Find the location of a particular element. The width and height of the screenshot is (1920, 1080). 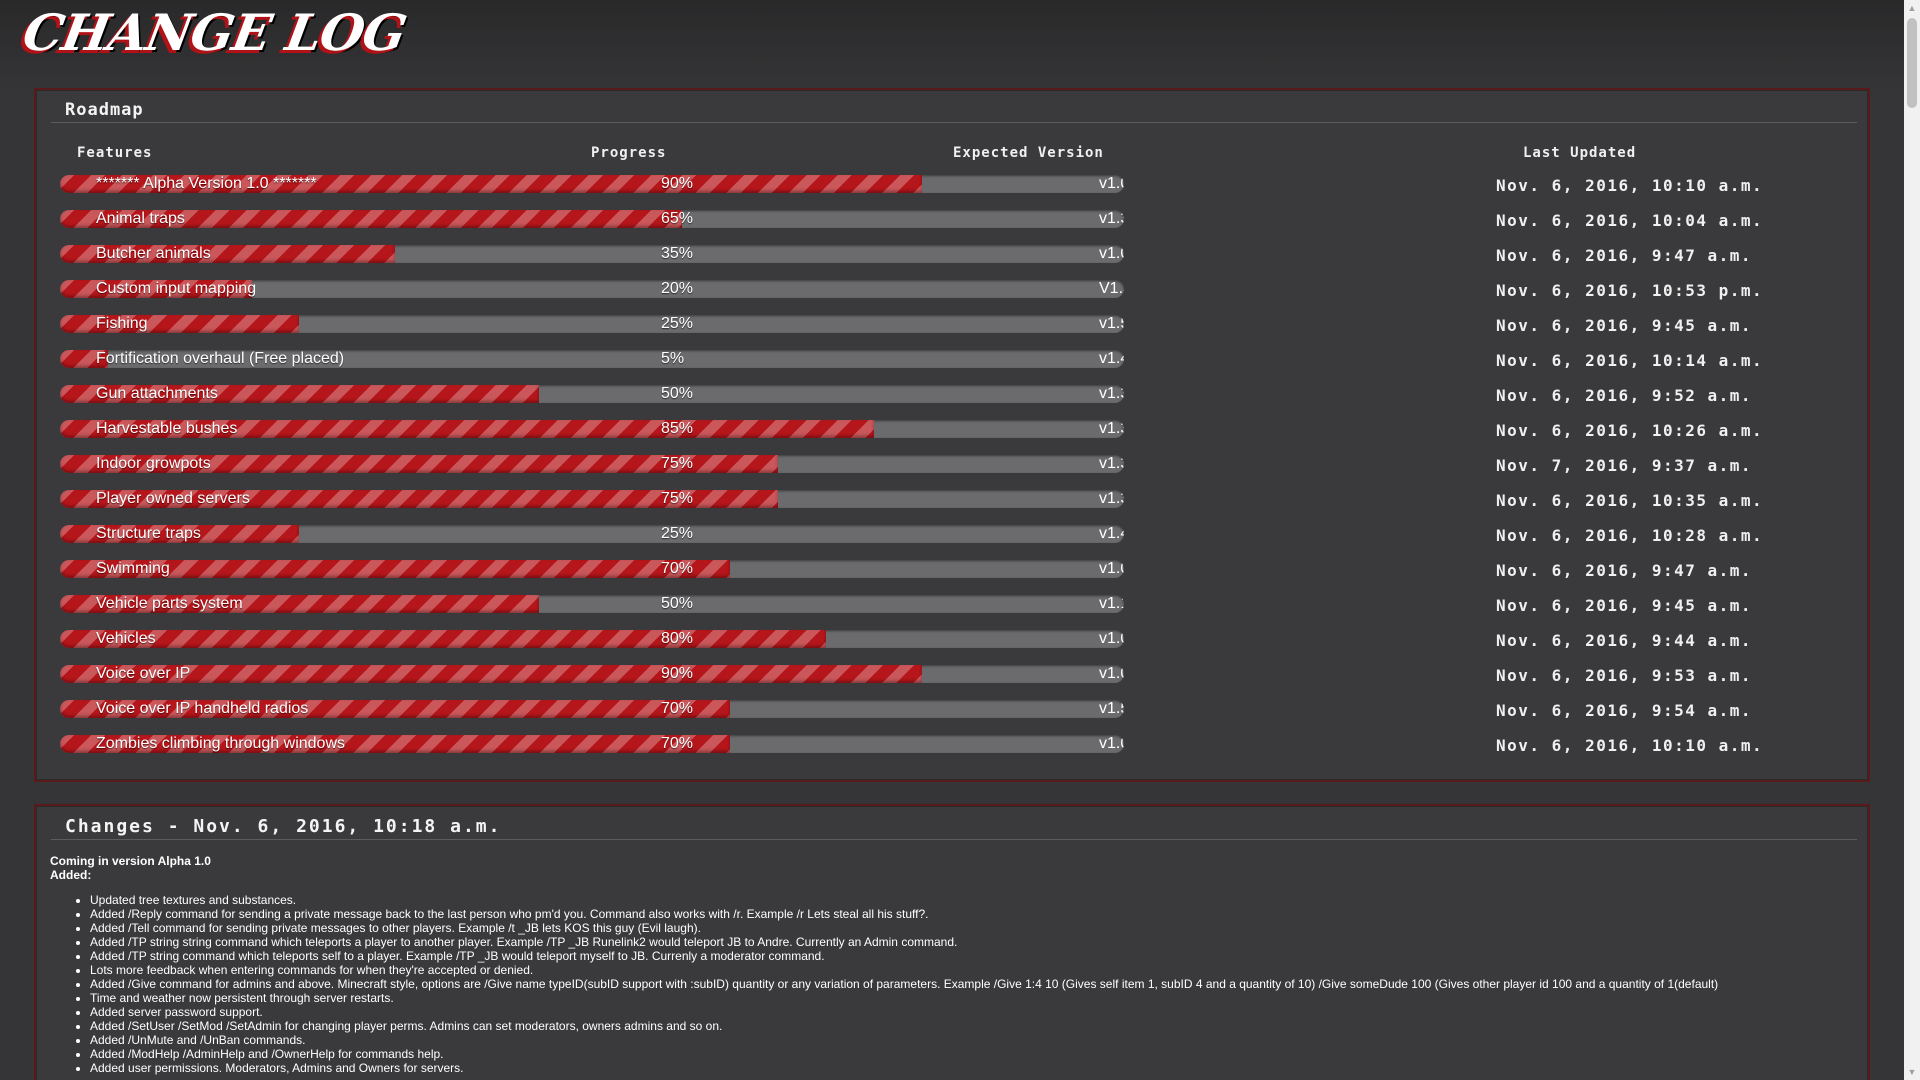

progress-bar: Vehicle parts system 50% v1.1 is located at coordinates (592, 604).